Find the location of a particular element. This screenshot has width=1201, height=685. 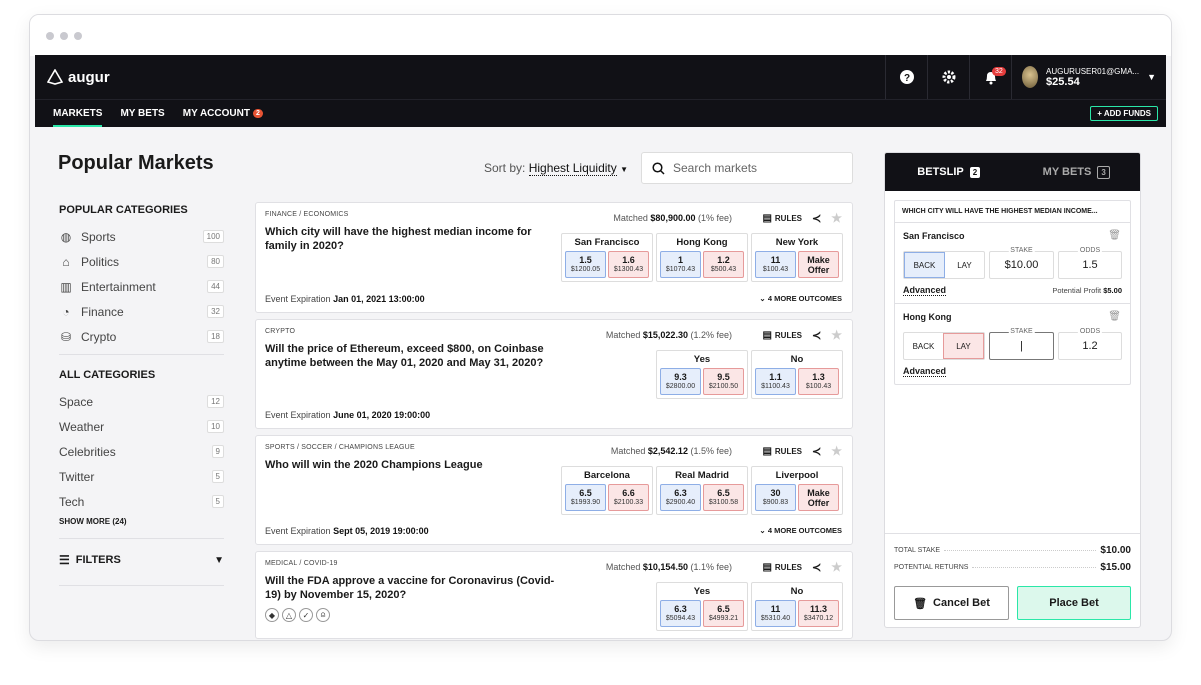

market-question: Who will win the 2020 Champions League is located at coordinates (410, 465).